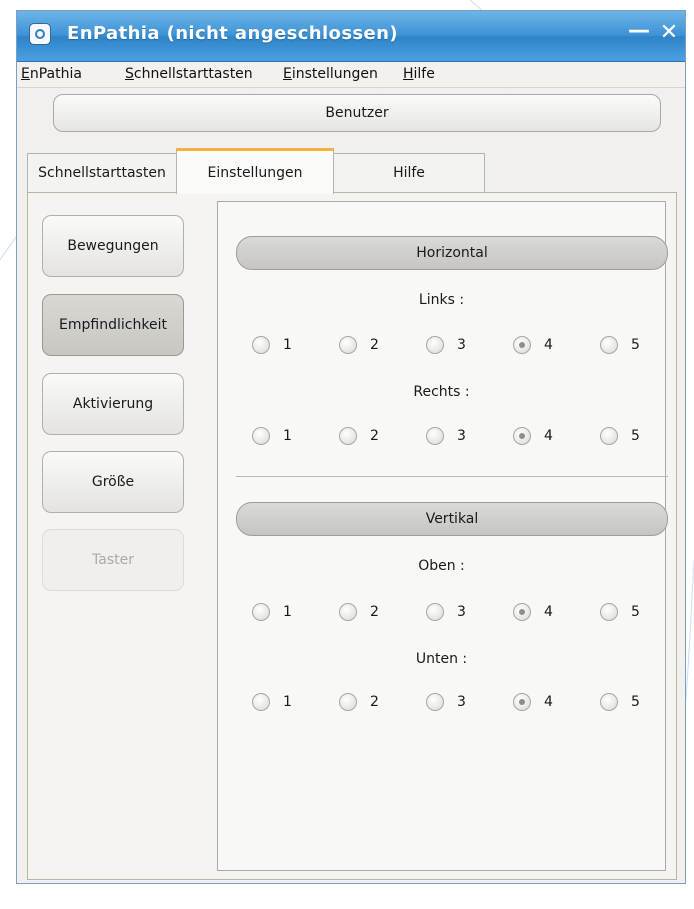 The image size is (694, 909). Describe the element at coordinates (446, 702) in the screenshot. I see `radio-option-unten-3: 3` at that location.